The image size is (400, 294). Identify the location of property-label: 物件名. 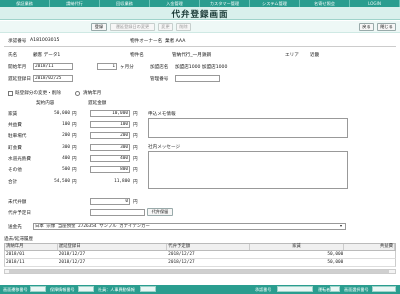
(137, 55).